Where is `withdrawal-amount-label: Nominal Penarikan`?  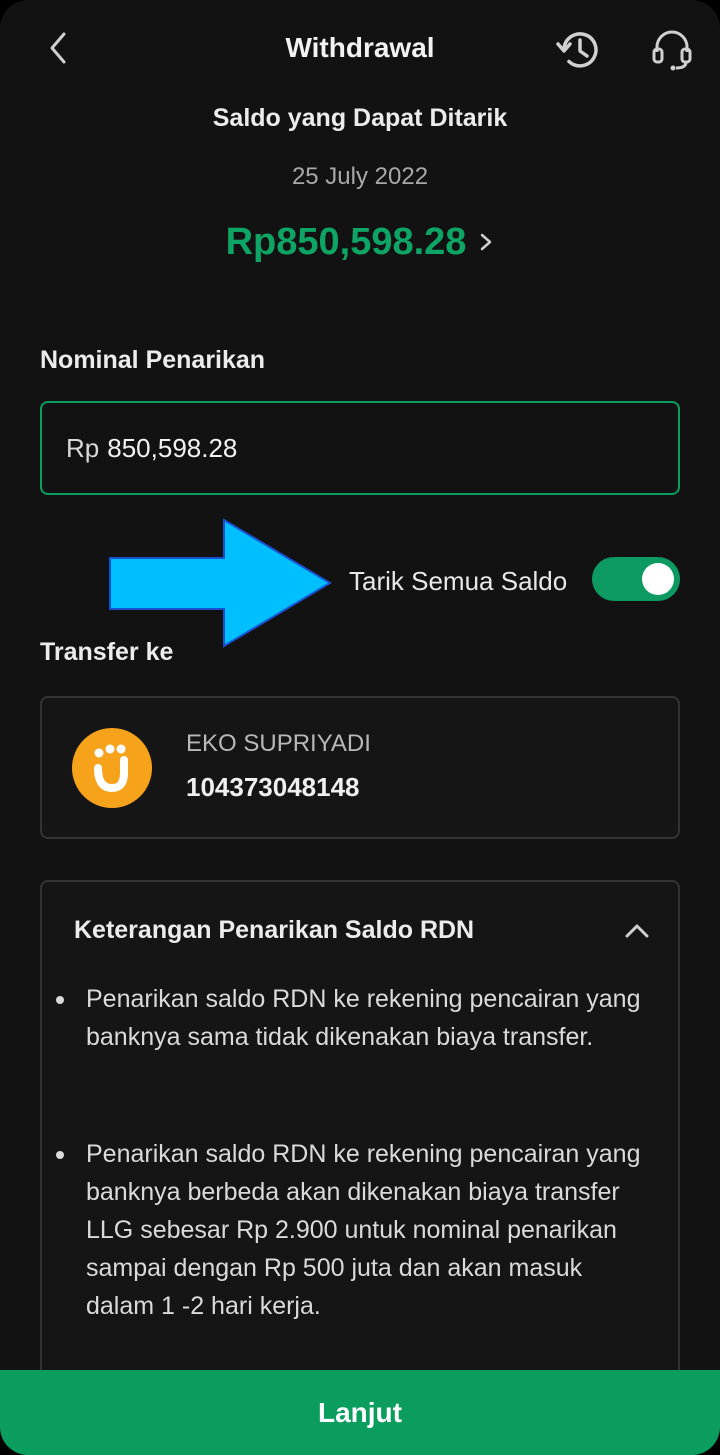
withdrawal-amount-label: Nominal Penarikan is located at coordinates (153, 360).